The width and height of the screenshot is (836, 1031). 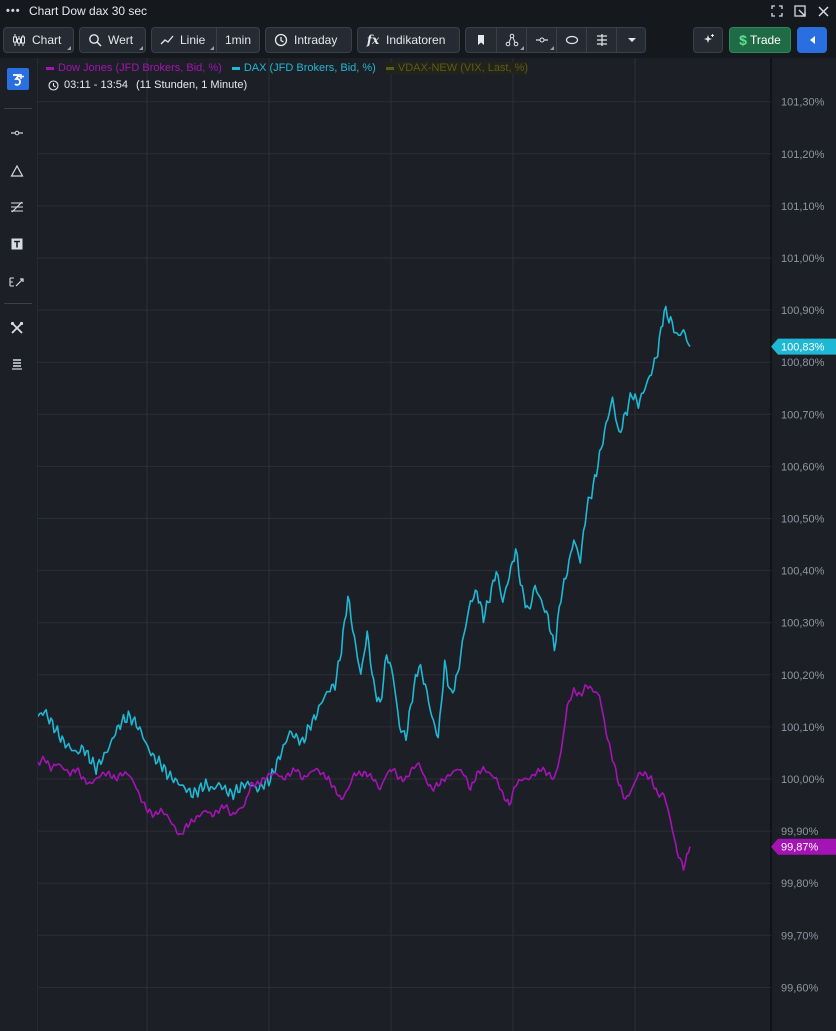 I want to click on dow-last-value: 99,87%, so click(x=800, y=848).